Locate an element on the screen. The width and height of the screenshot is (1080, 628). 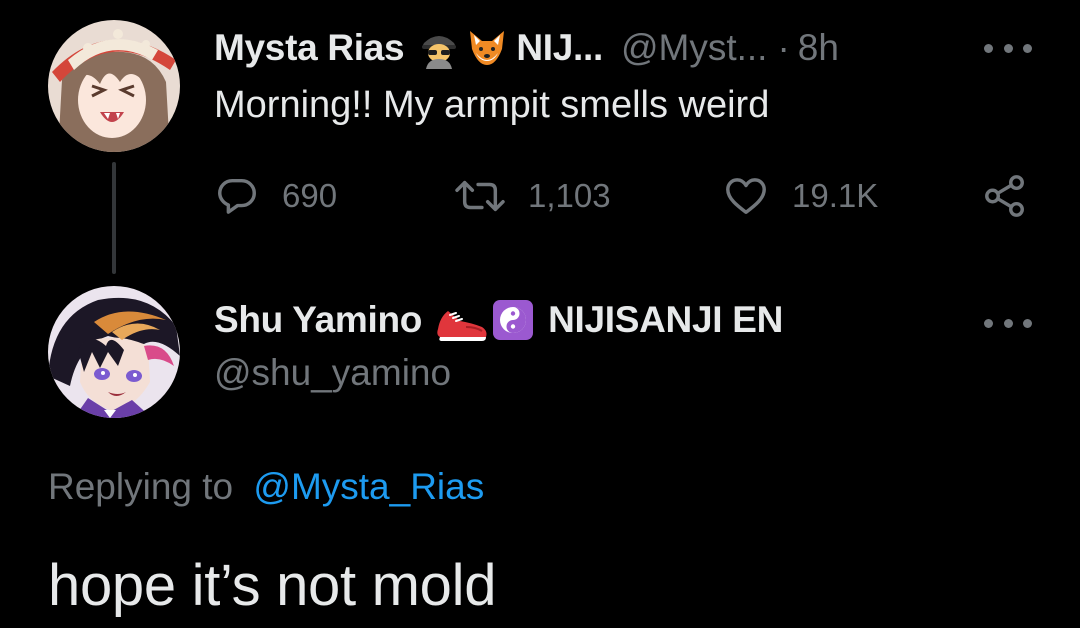
tweet-timestamp: 8h is located at coordinates (818, 48).